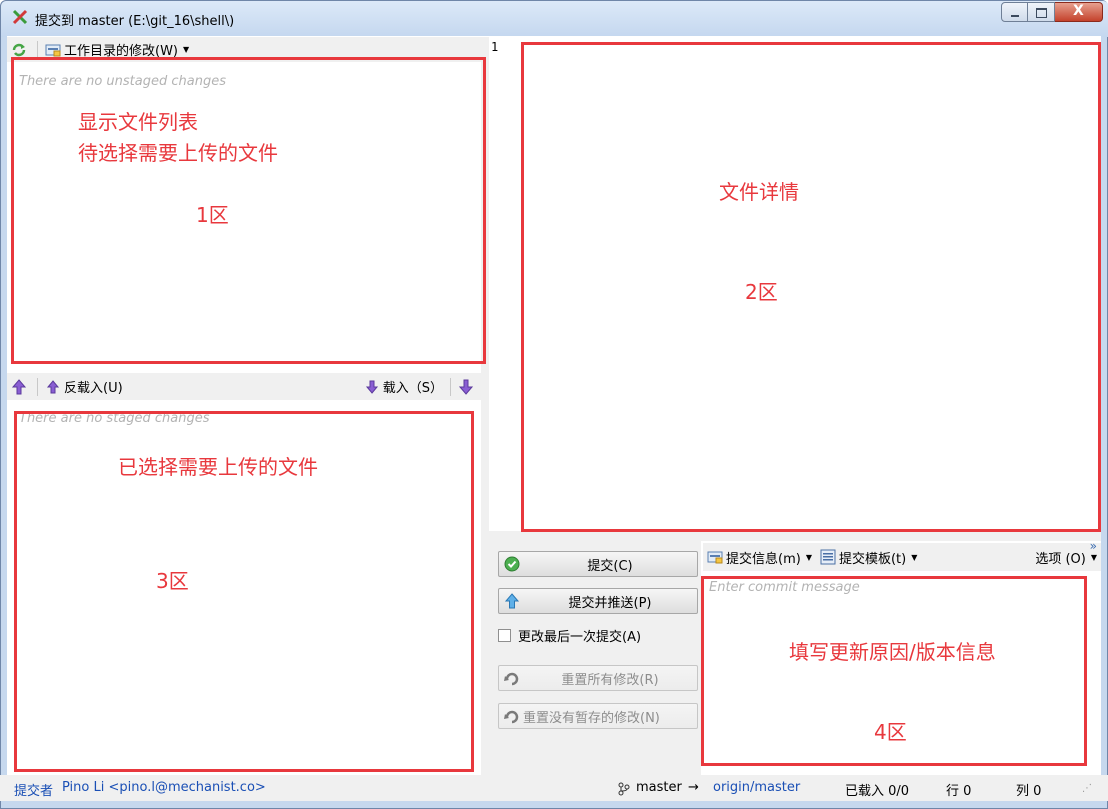 Image resolution: width=1108 pixels, height=809 pixels. I want to click on stage-button: 载入（S）, so click(403, 387).